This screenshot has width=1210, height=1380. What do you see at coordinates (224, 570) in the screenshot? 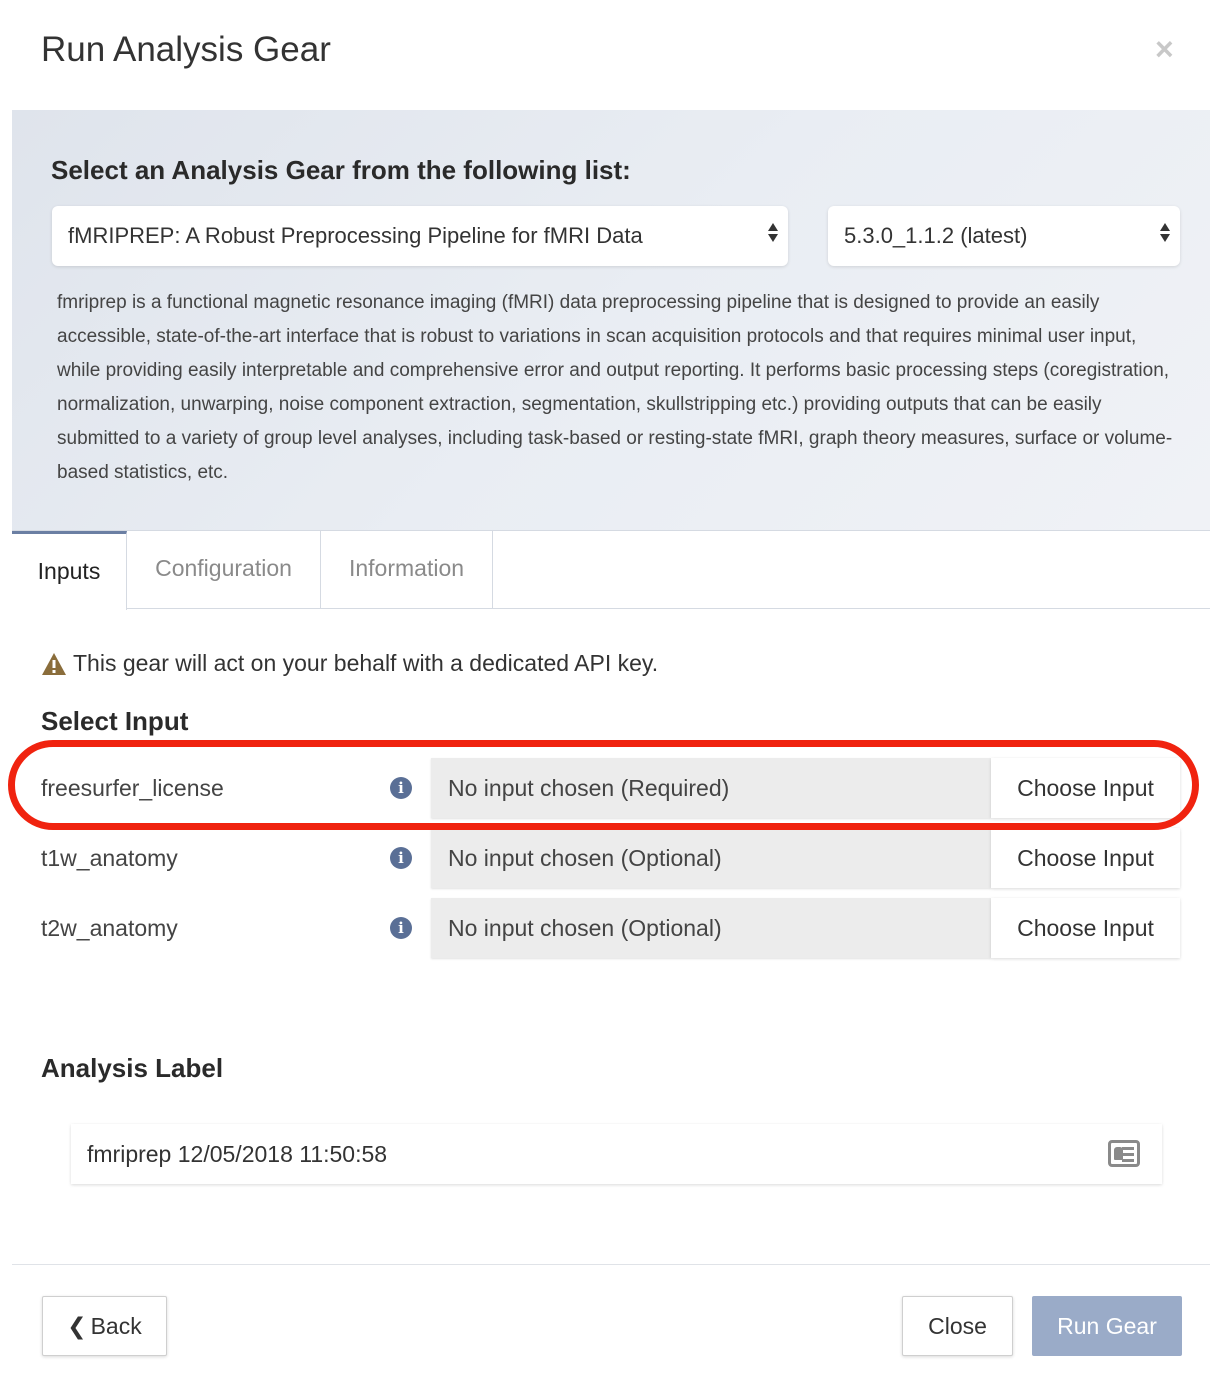
I see `tab-configuration: Configuration` at bounding box center [224, 570].